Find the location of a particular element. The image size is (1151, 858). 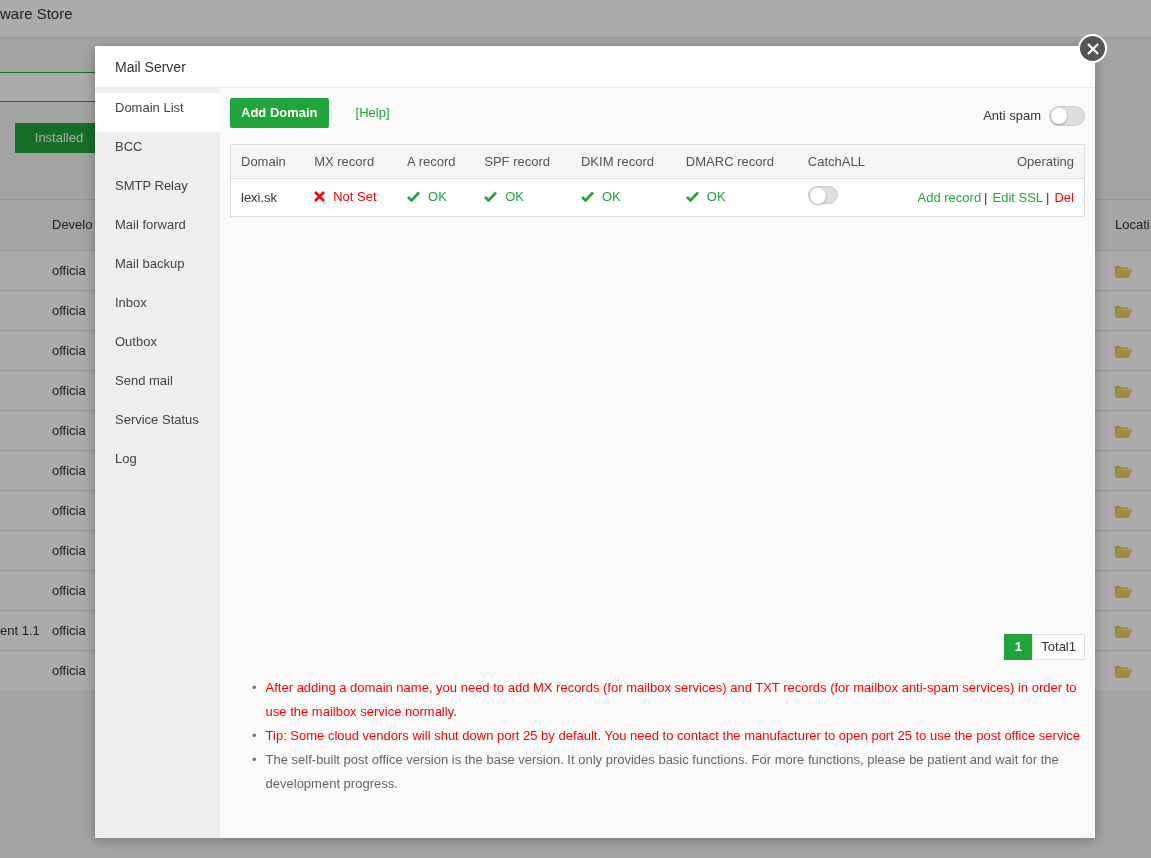

note-text: Tip: Some cloud vendors will shut down port 25 by default. You need to contact the manufacturer to open port 25 to use the post office service is located at coordinates (672, 736).